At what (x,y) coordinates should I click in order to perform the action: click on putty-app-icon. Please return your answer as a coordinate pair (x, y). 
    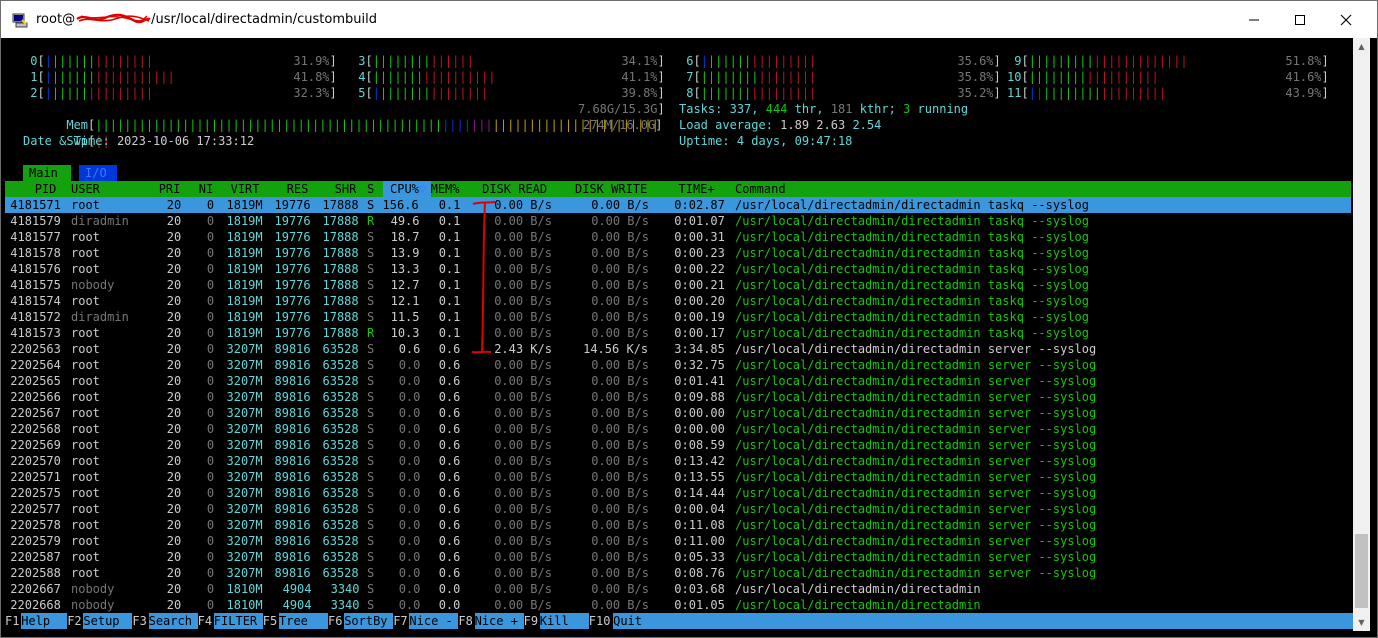
    Looking at the image, I should click on (20, 20).